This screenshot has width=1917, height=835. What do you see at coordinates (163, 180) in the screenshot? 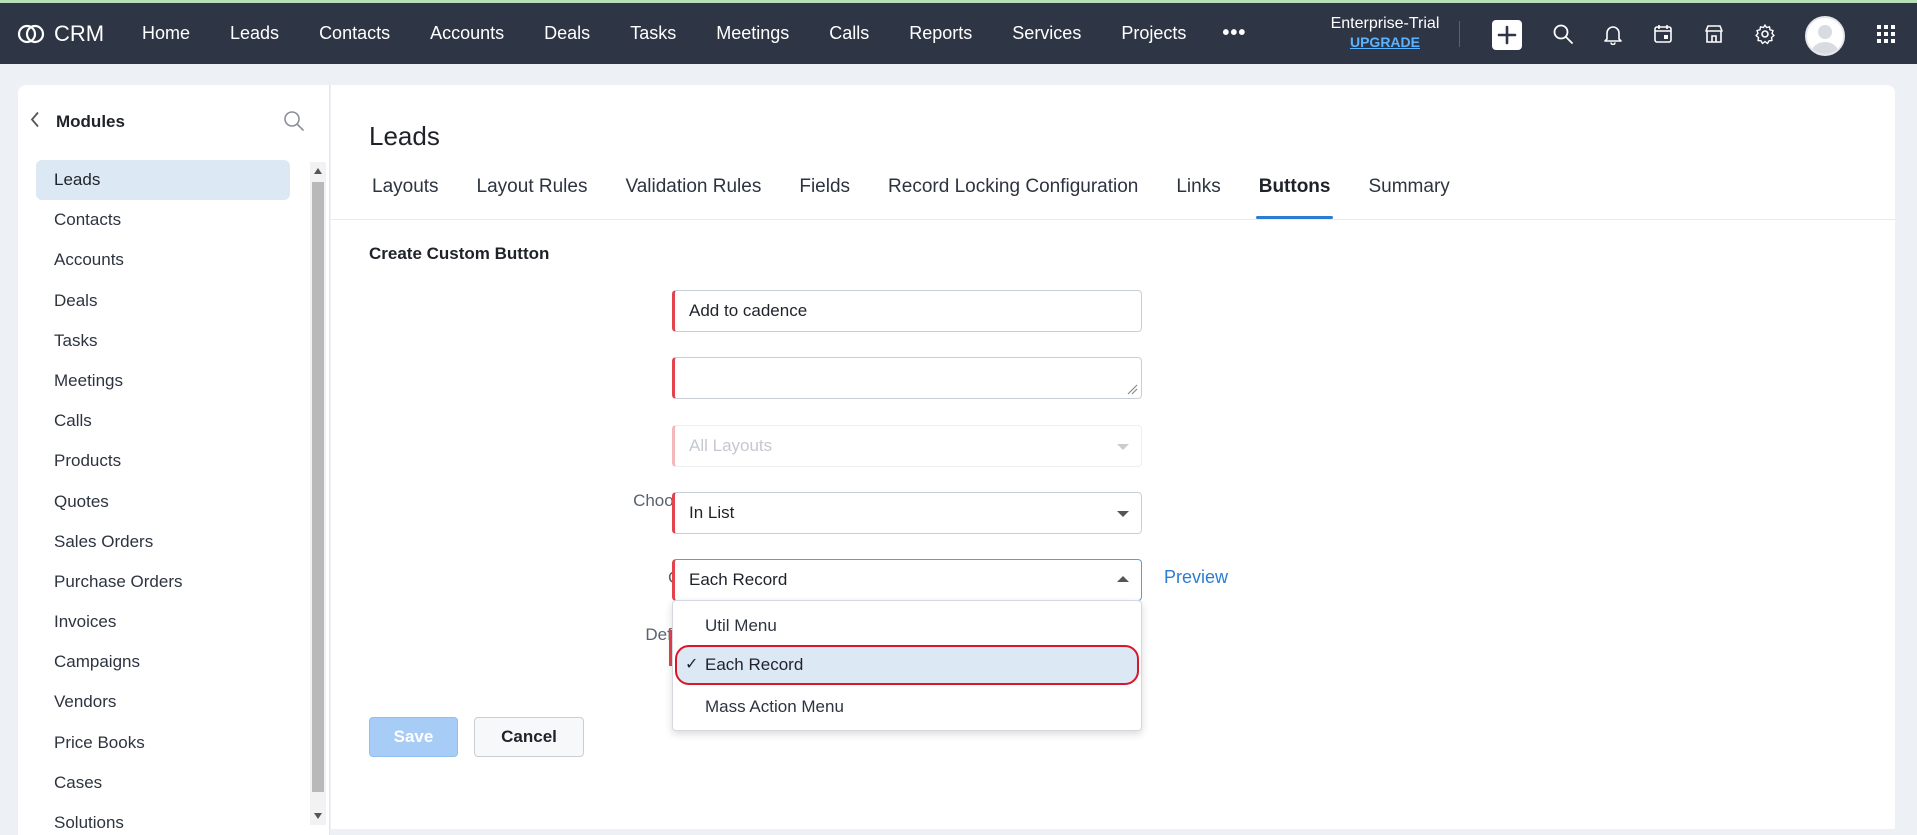
I see `sidebar-item-leads: Leads` at bounding box center [163, 180].